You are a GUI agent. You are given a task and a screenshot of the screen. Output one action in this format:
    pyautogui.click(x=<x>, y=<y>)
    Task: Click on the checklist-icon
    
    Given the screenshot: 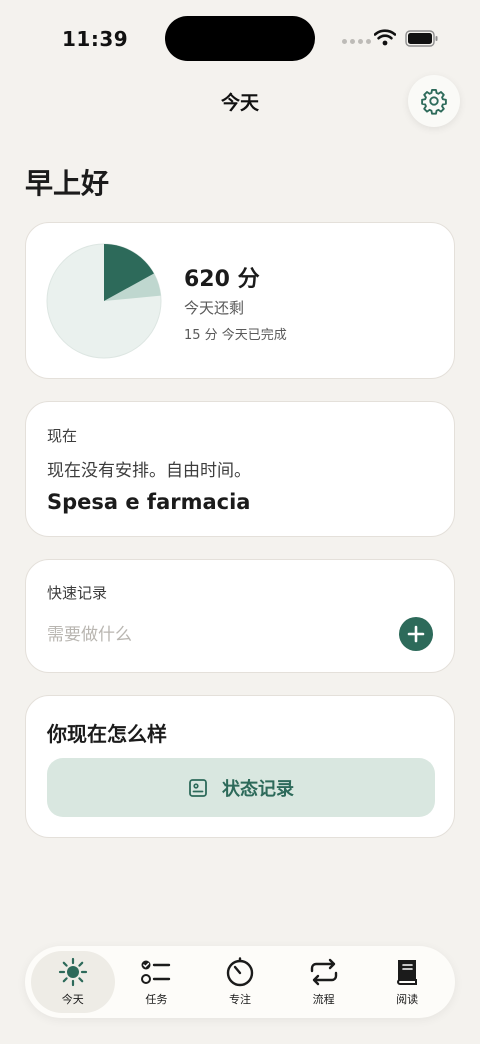 What is the action you would take?
    pyautogui.click(x=156, y=972)
    